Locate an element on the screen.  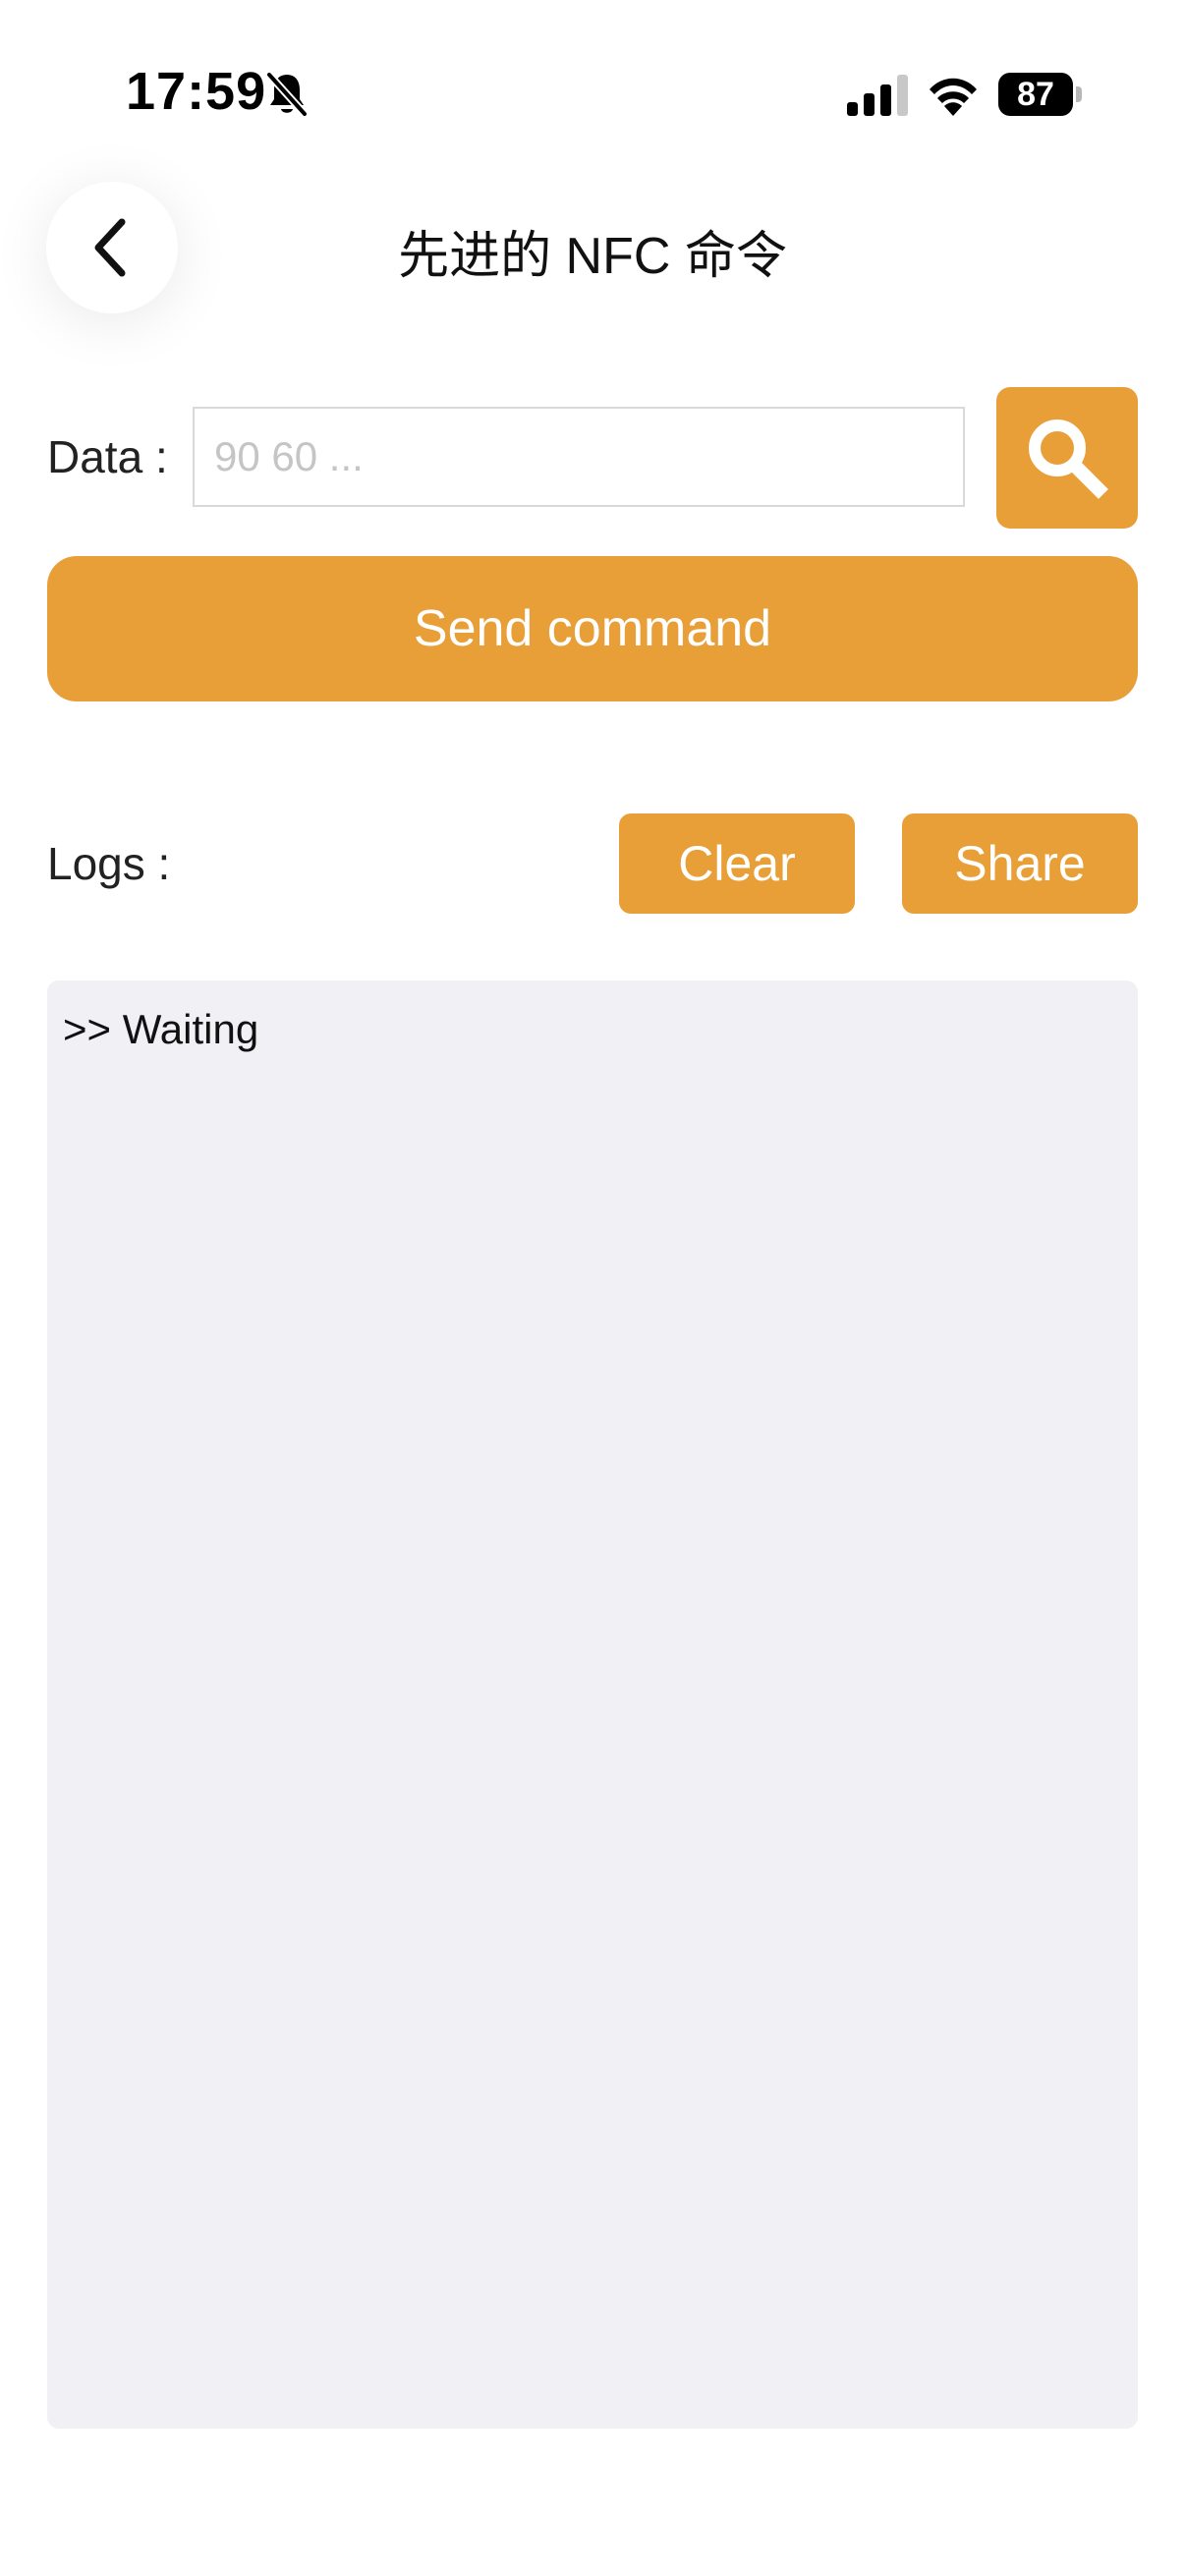
scan-button is located at coordinates (1067, 458).